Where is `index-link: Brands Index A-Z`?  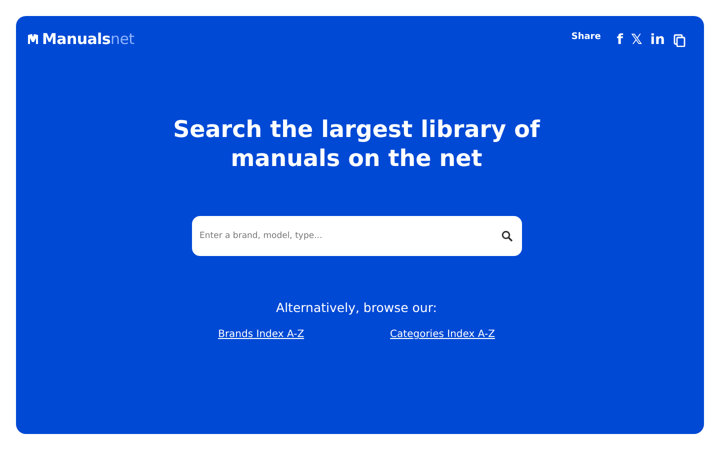 index-link: Brands Index A-Z is located at coordinates (261, 334).